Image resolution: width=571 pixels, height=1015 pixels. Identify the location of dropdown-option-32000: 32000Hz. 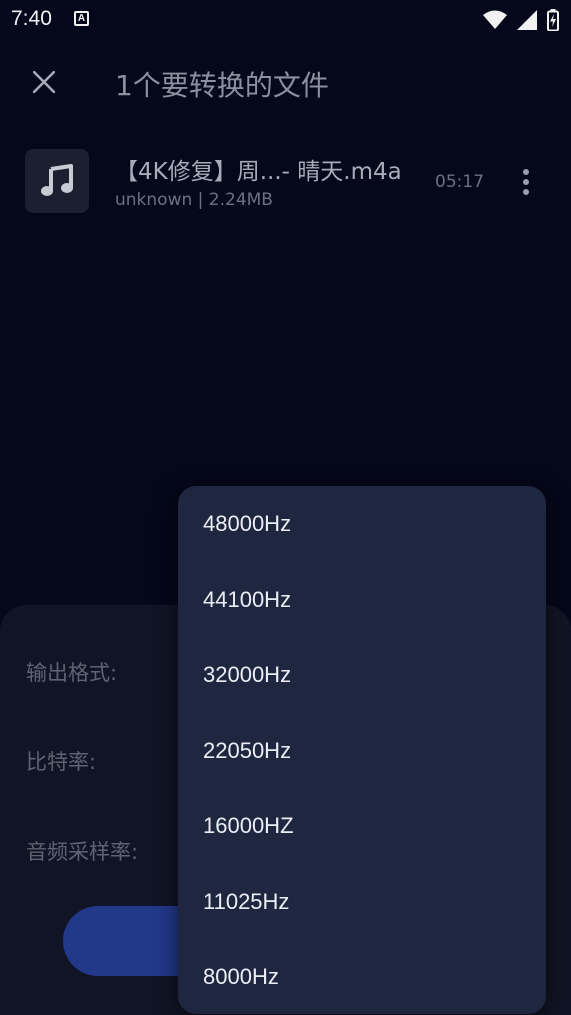
(362, 675).